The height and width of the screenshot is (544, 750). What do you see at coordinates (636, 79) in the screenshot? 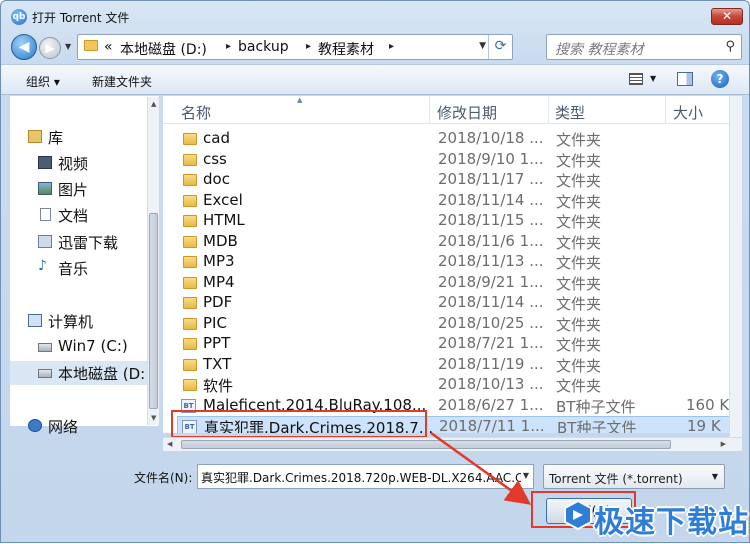
I see `view-mode-icon` at bounding box center [636, 79].